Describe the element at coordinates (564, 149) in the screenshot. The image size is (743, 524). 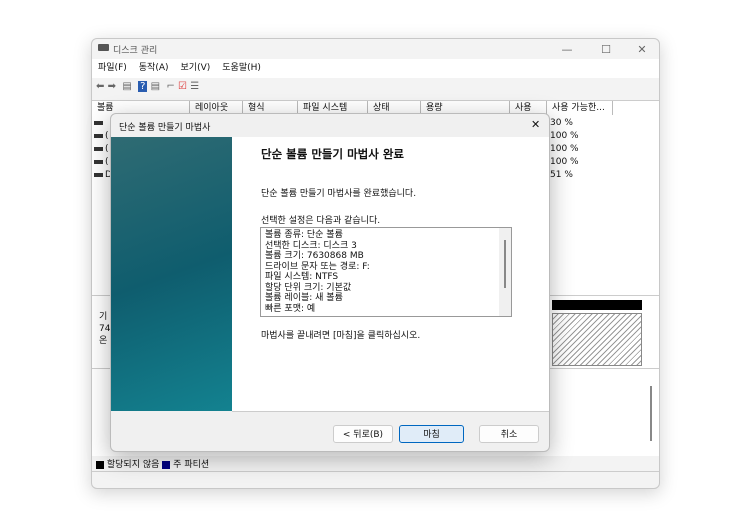
I see `free-pct-values: 30 % 100 % 100 % 100 % 51 %` at that location.